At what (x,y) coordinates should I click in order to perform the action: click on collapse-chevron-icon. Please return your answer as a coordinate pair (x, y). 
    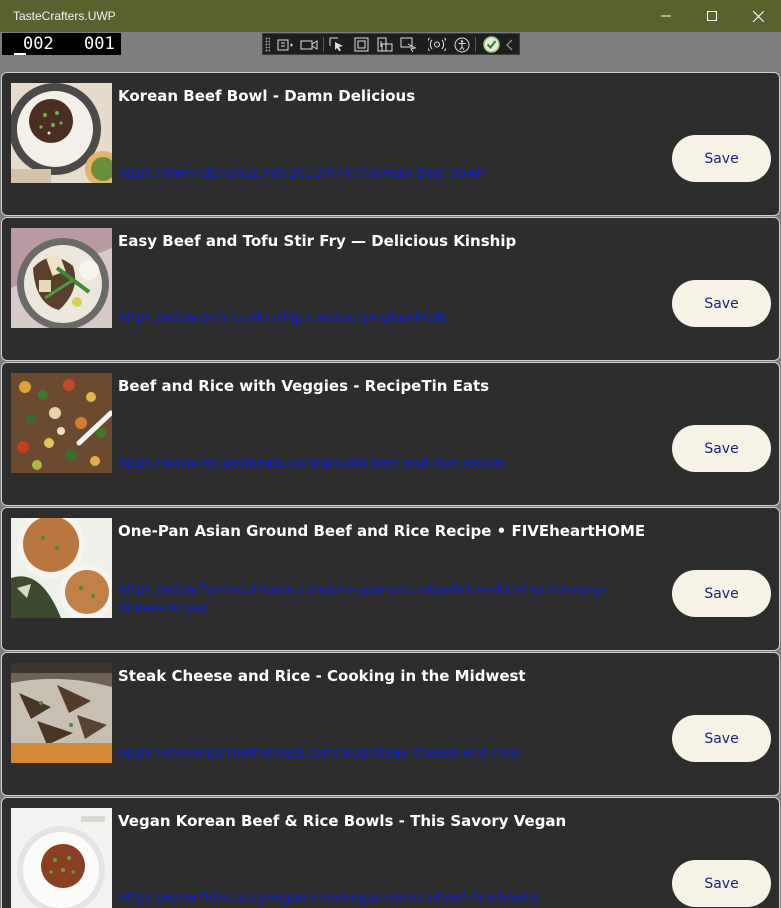
    Looking at the image, I should click on (510, 44).